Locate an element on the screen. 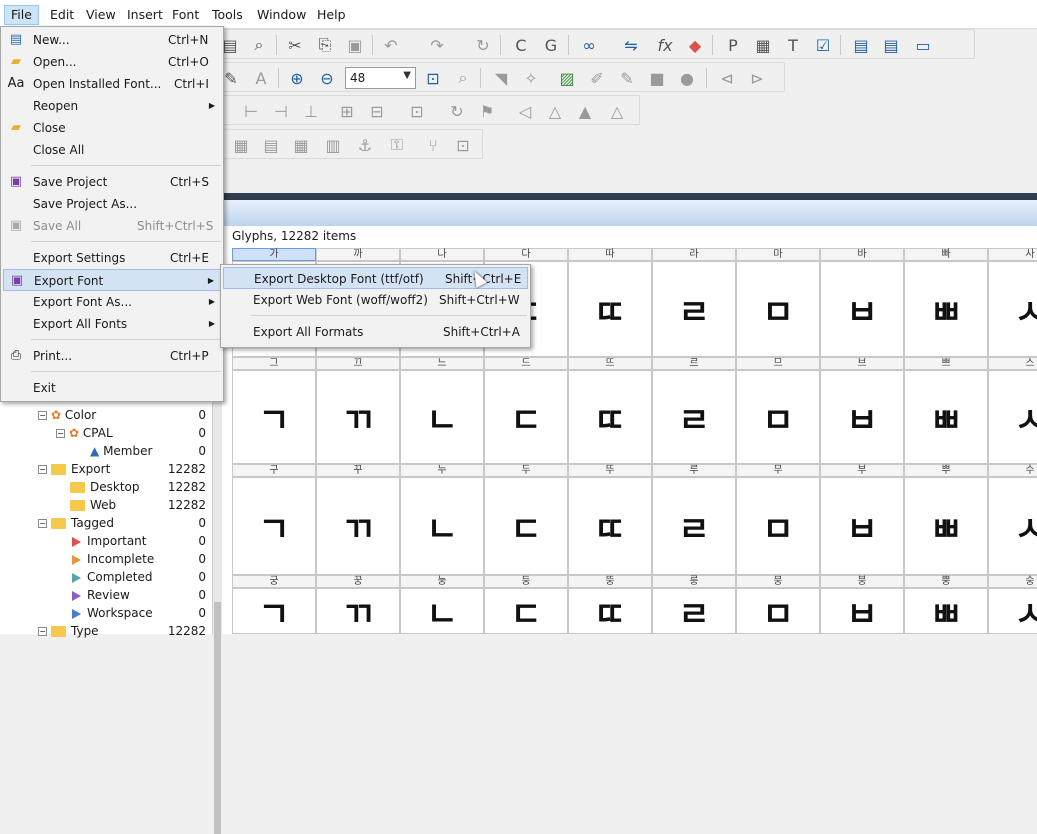  zoom-select: 48 ▼ is located at coordinates (380, 78).